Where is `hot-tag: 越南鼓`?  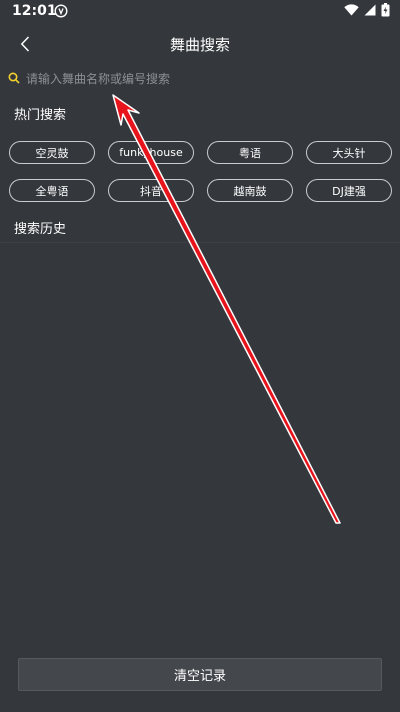
hot-tag: 越南鼓 is located at coordinates (250, 190).